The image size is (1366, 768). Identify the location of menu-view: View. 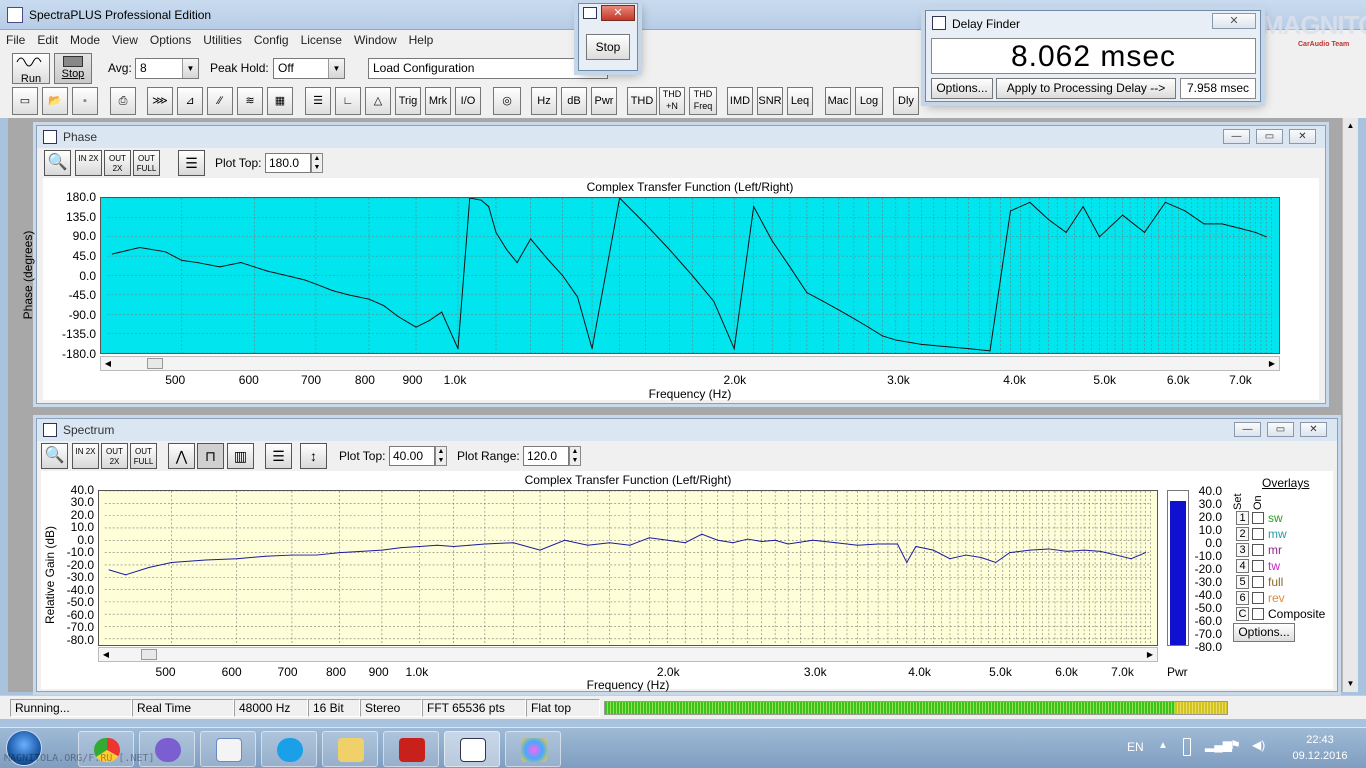
(125, 38).